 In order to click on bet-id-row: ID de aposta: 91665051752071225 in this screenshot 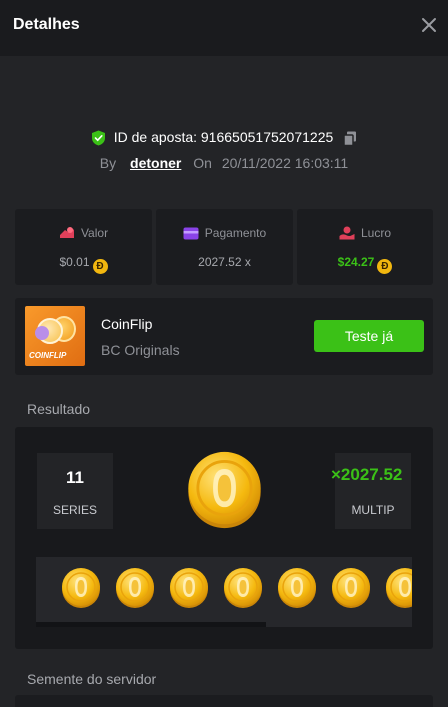, I will do `click(224, 137)`.